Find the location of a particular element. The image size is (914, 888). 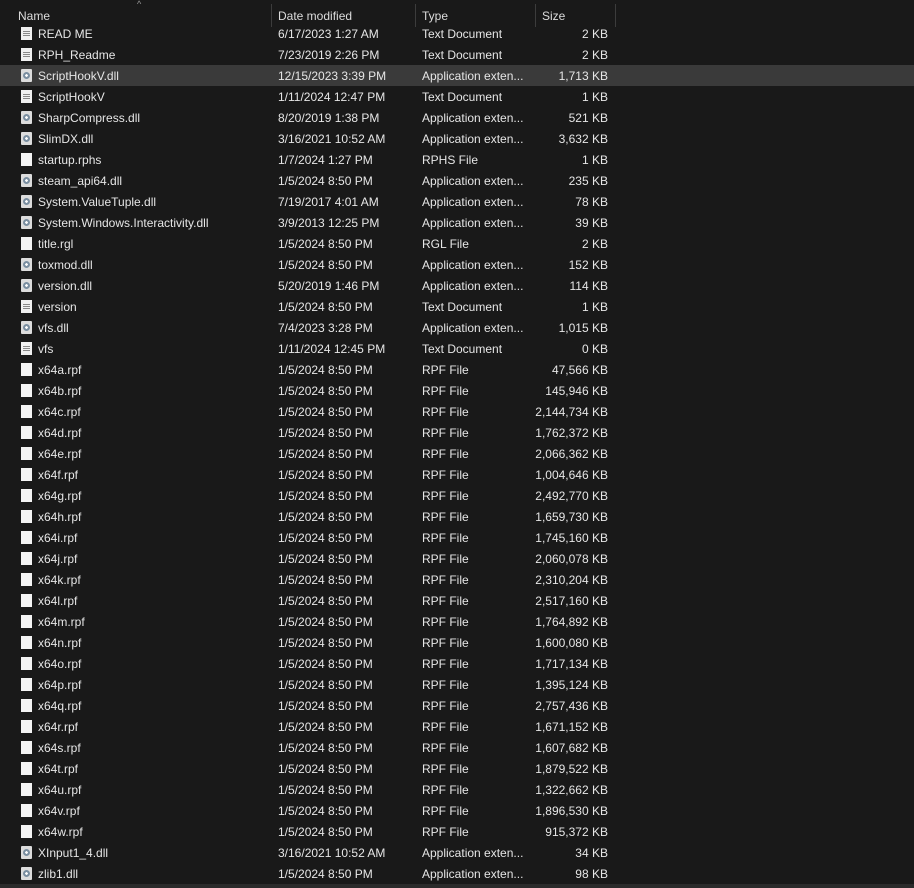

column-header-date: Date modified is located at coordinates (315, 16).